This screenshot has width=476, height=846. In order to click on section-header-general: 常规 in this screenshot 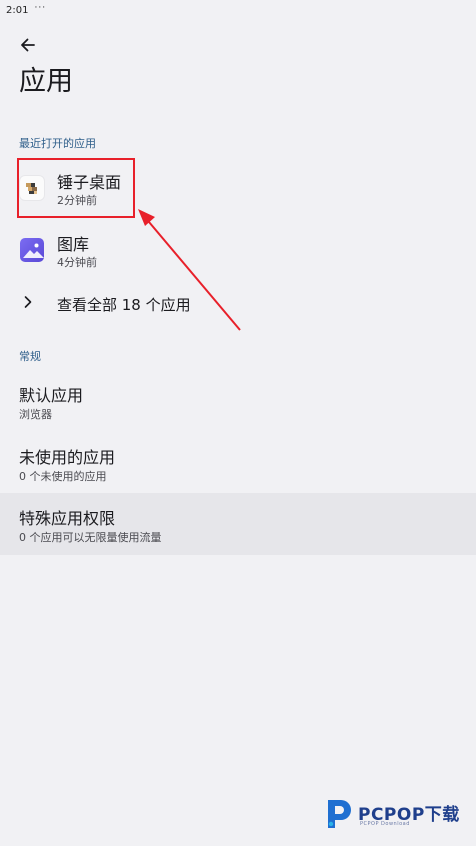, I will do `click(30, 356)`.